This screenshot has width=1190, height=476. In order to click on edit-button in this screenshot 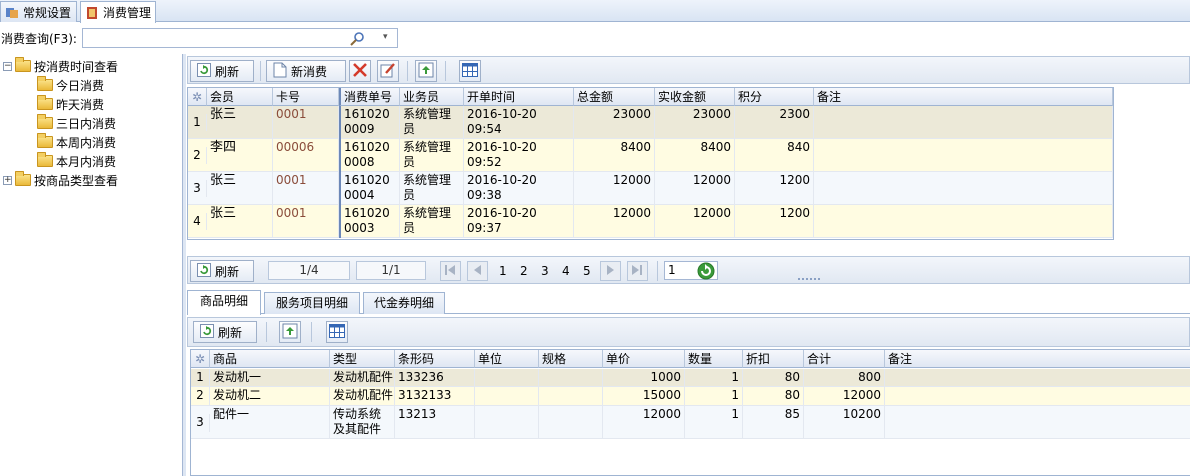, I will do `click(388, 71)`.